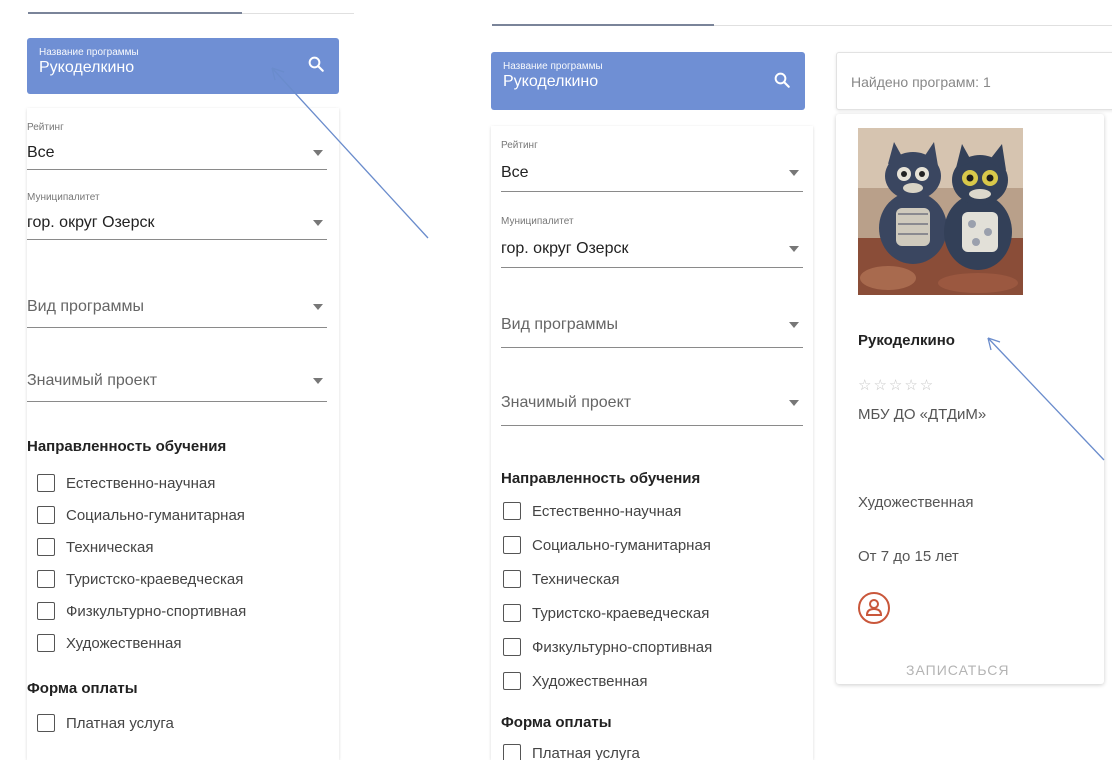  What do you see at coordinates (1046, 399) in the screenshot?
I see `annotation-arrow-title` at bounding box center [1046, 399].